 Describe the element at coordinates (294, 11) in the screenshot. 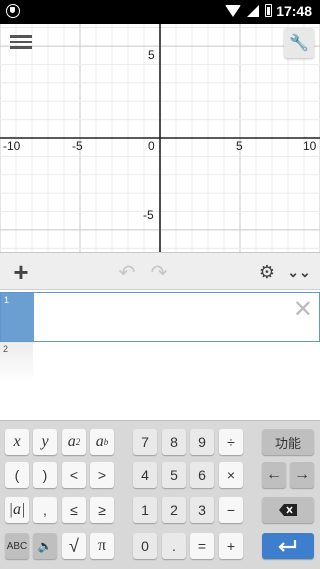

I see `status-time: 17:48` at that location.